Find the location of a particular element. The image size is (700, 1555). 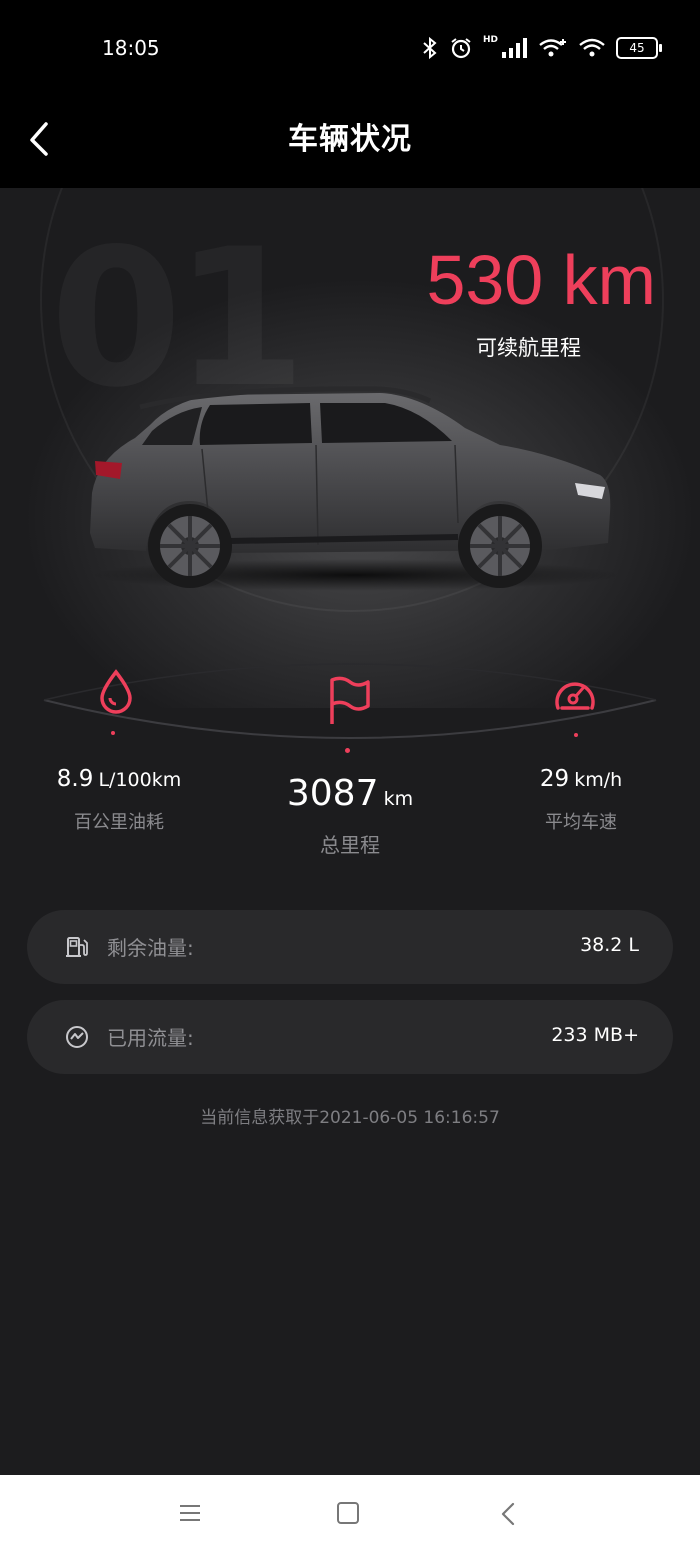

status-bar: 18:05 HD 45 is located at coordinates (350, 48).